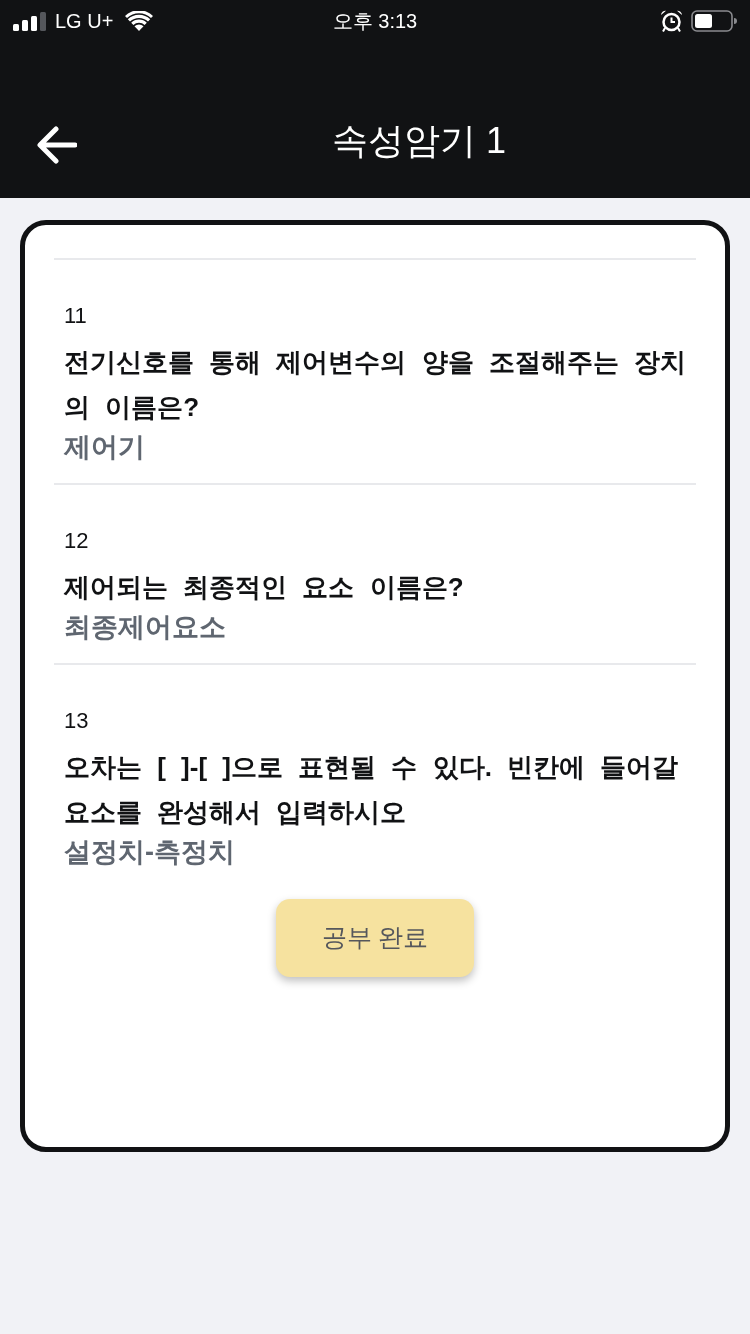 The image size is (750, 1334). I want to click on wifi-icon, so click(139, 21).